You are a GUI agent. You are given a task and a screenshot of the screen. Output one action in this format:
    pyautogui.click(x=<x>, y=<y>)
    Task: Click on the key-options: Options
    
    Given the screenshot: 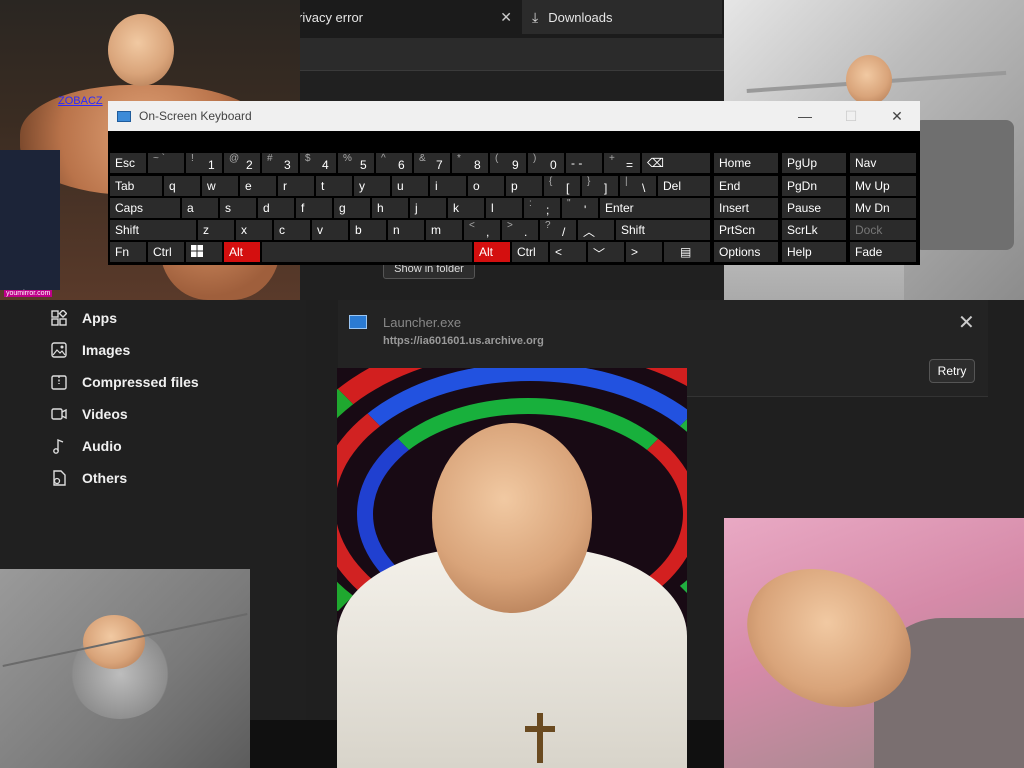 What is the action you would take?
    pyautogui.click(x=746, y=252)
    